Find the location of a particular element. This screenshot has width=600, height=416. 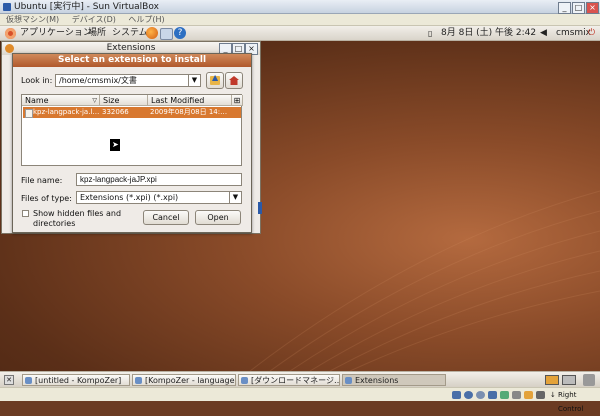

firefox-icon is located at coordinates (152, 33).